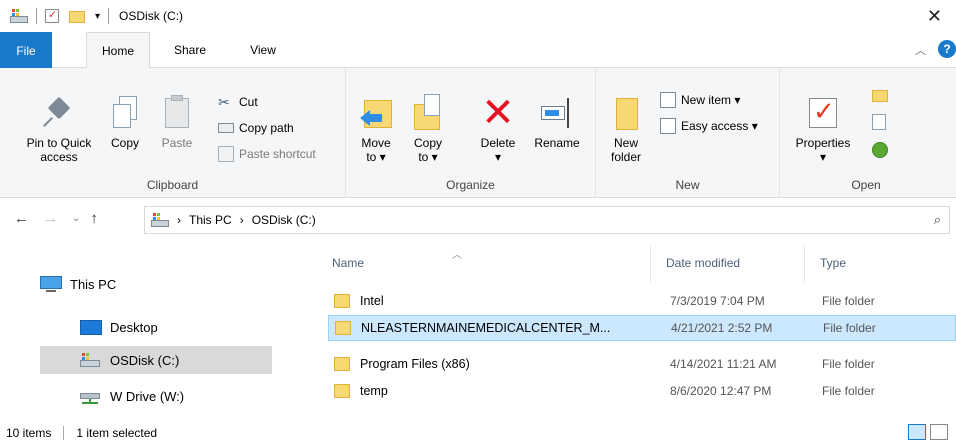 Image resolution: width=956 pixels, height=447 pixels. I want to click on back-arrow-icon: ←, so click(21, 218).